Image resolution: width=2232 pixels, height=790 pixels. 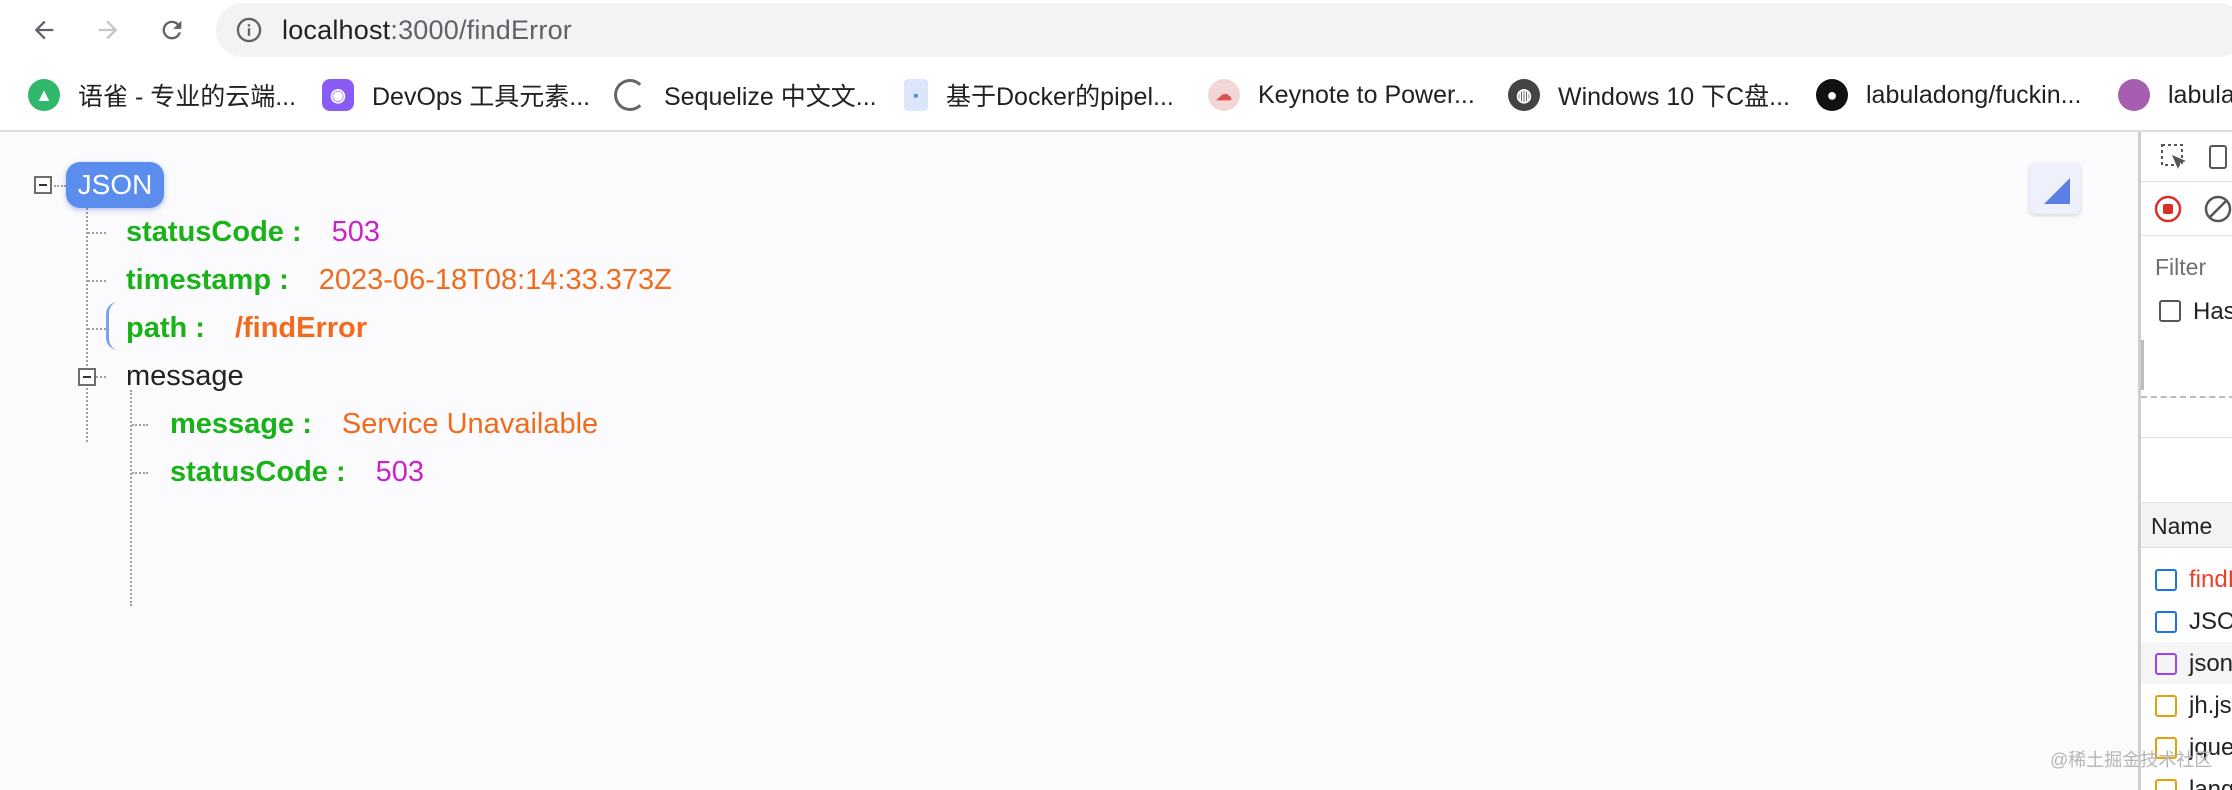 I want to click on has-blocked-cookies-checkbox, so click(x=2170, y=311).